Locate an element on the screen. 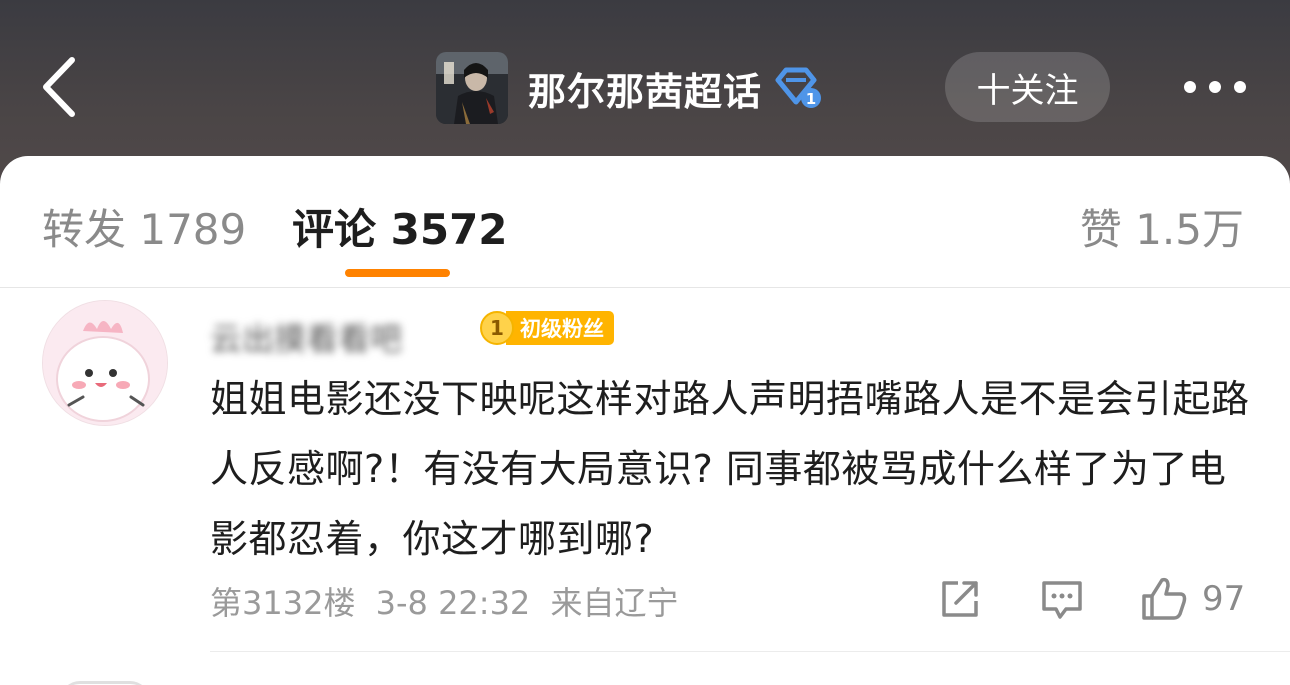  share-button is located at coordinates (960, 599).